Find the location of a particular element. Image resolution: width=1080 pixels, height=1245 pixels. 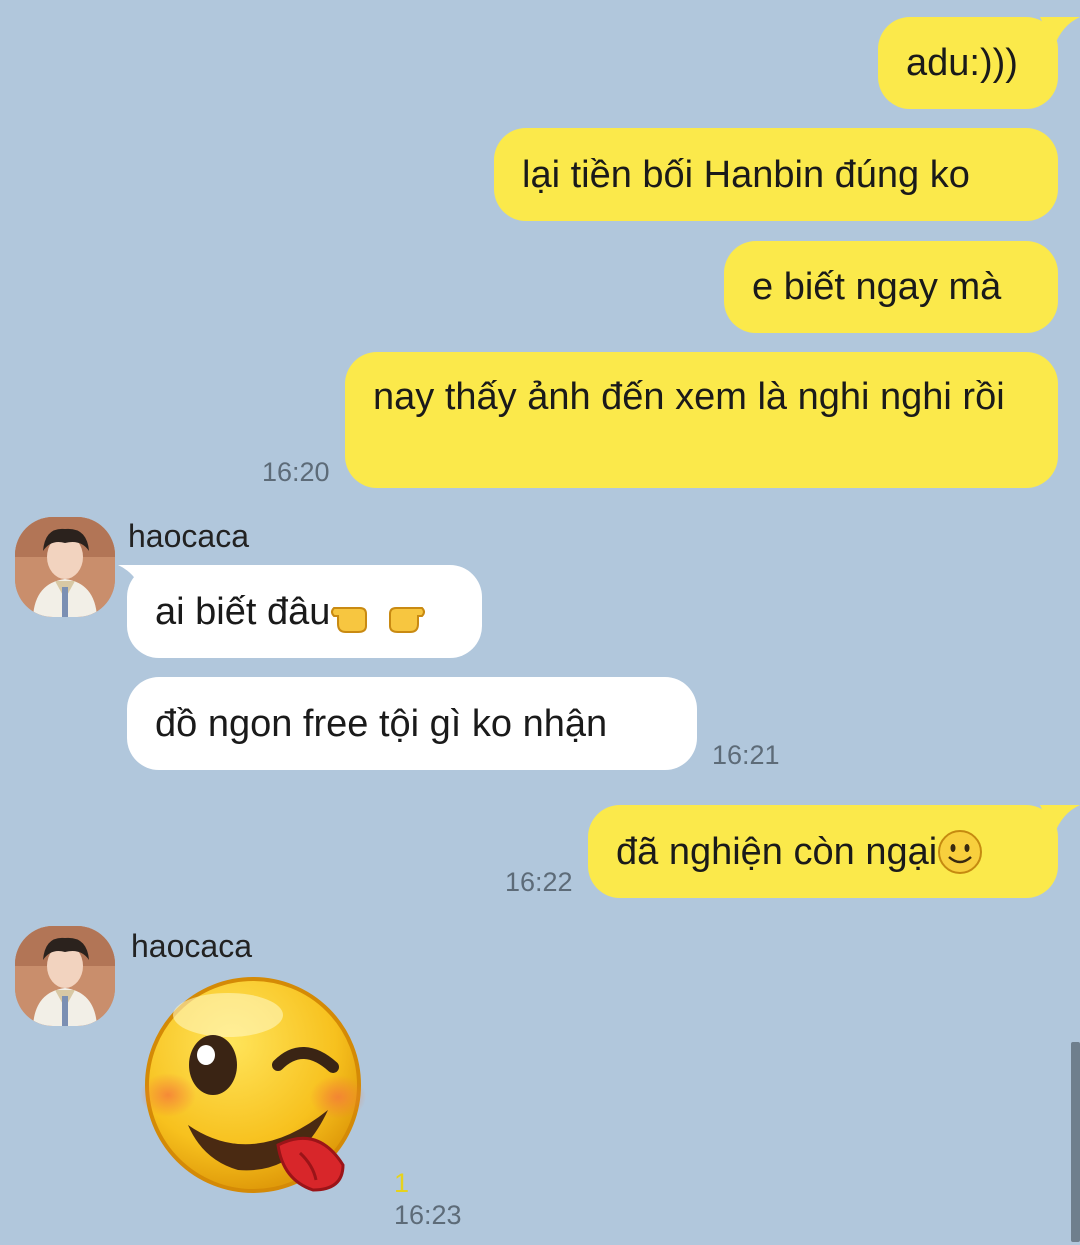

unread-count: 1 is located at coordinates (402, 1183).